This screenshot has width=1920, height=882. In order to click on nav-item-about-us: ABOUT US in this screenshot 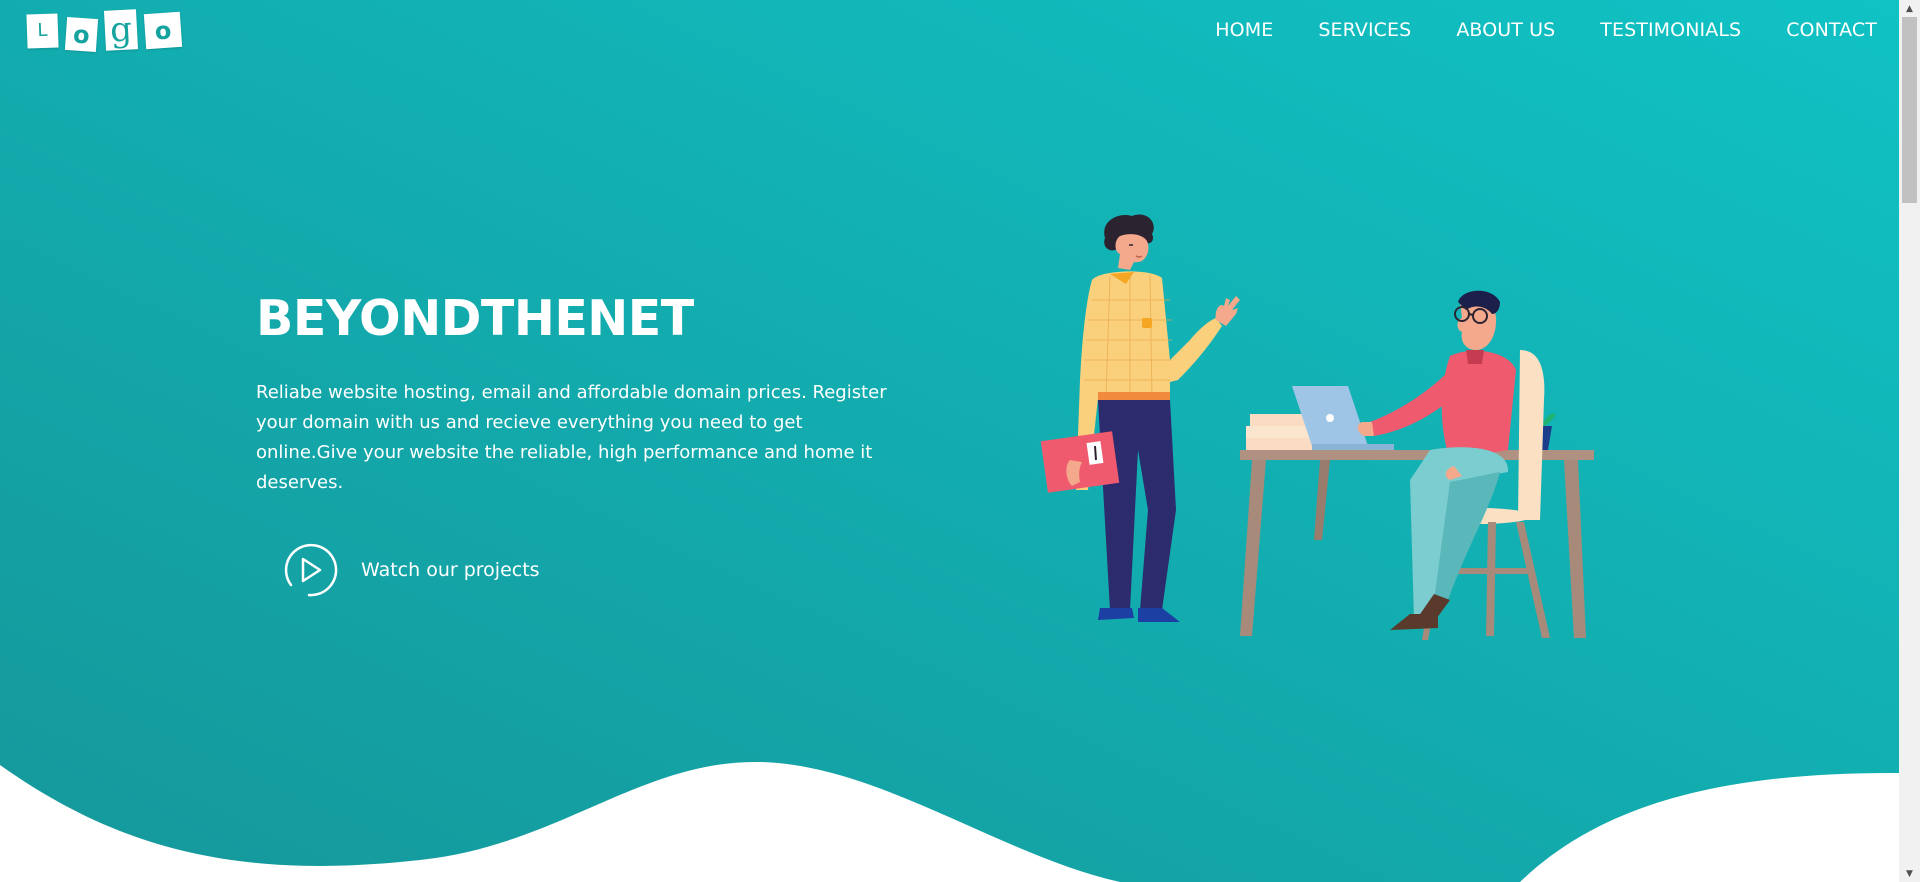, I will do `click(1505, 30)`.